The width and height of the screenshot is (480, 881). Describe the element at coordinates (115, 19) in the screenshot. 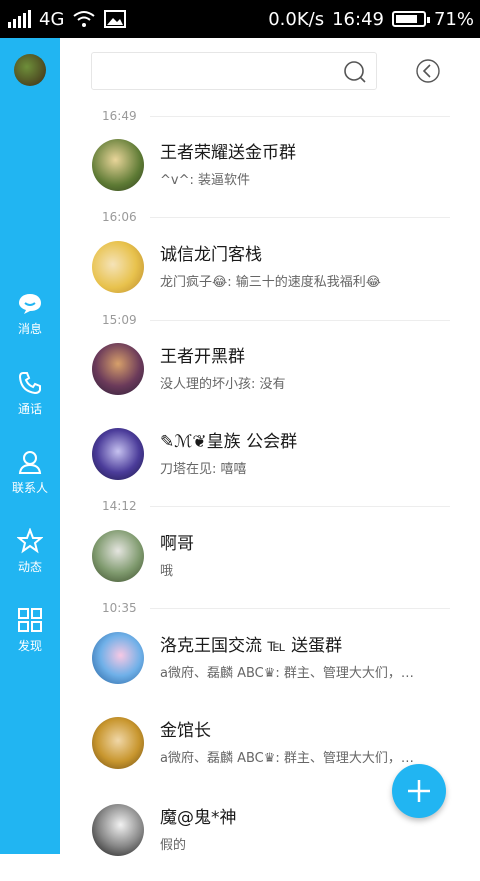

I see `image-notification-icon` at that location.